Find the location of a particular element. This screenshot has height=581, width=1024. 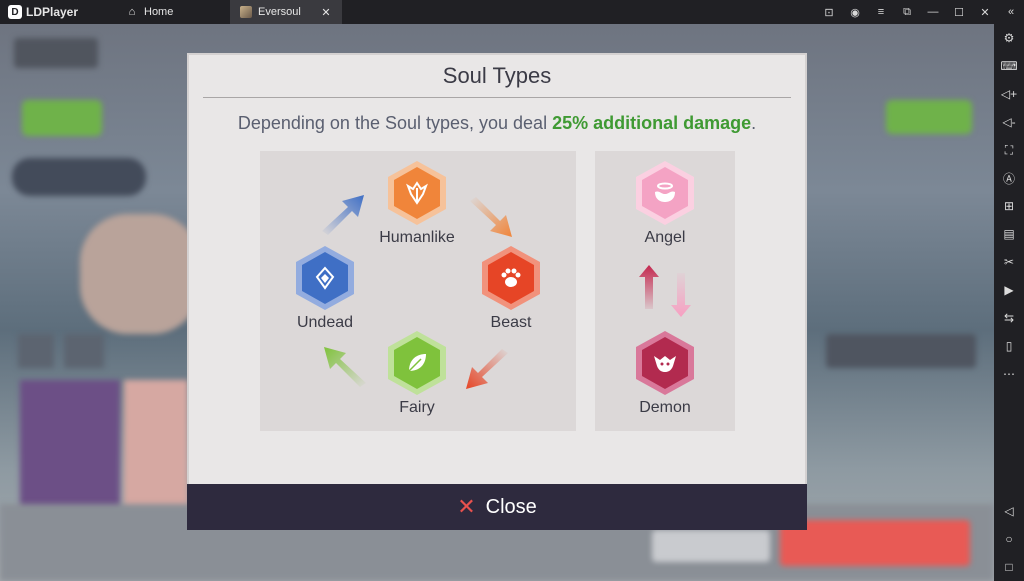

slot-a-bg is located at coordinates (36, 351).